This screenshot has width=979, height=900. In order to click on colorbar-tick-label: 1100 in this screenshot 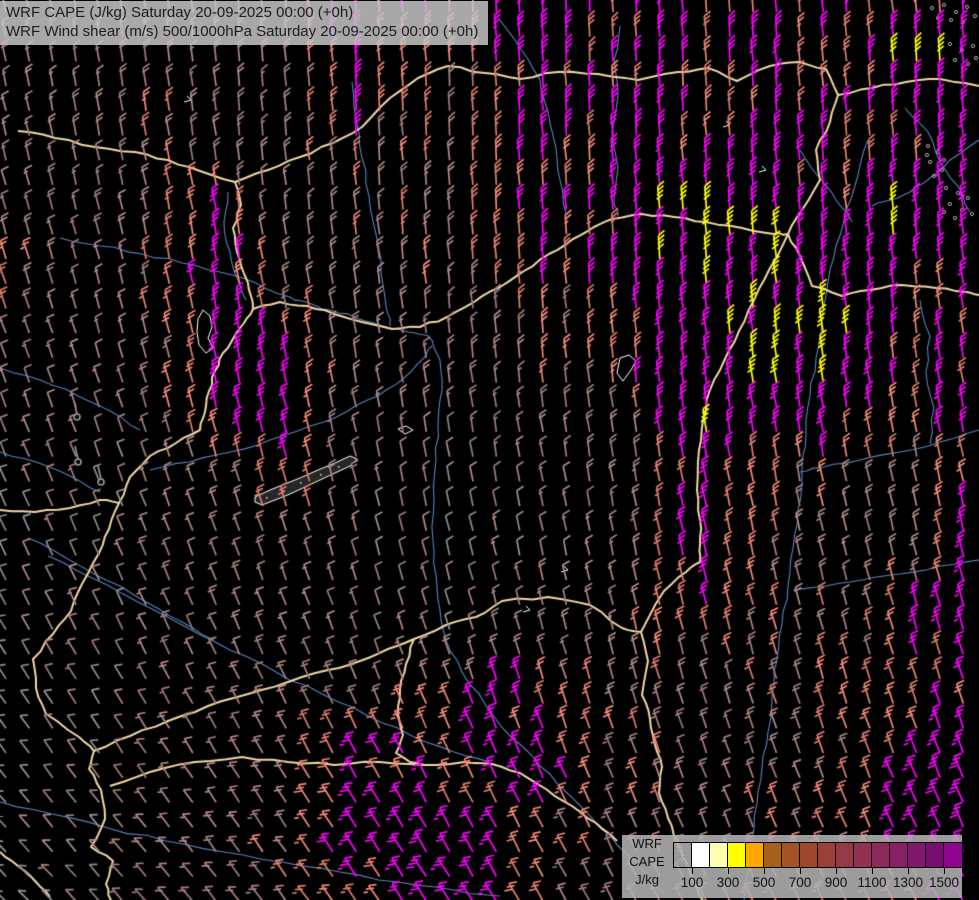, I will do `click(872, 882)`.